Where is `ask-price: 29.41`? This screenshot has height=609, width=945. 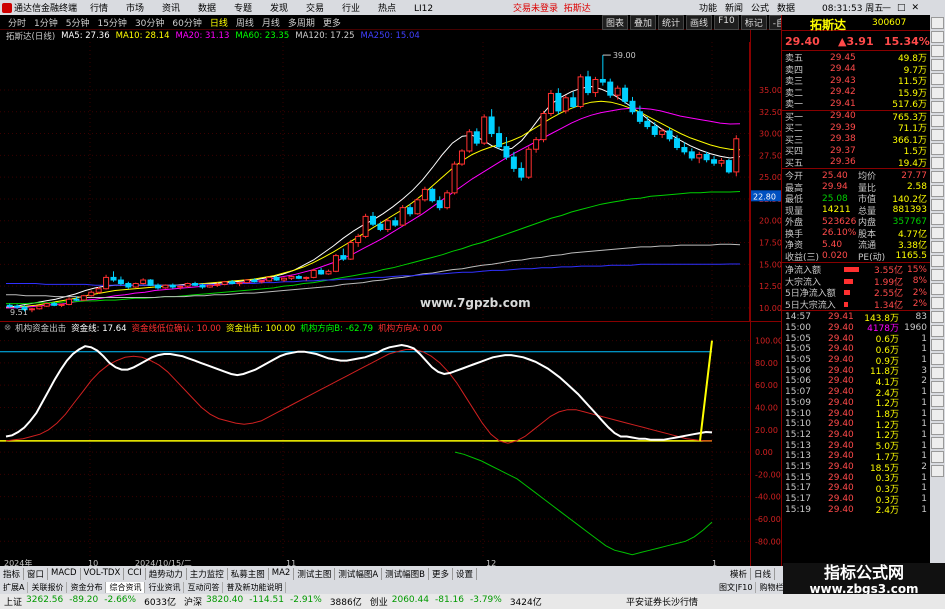 ask-price: 29.41 is located at coordinates (843, 104).